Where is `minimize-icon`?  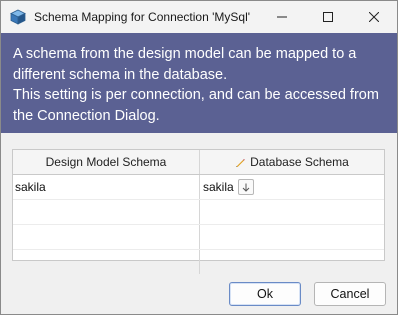 minimize-icon is located at coordinates (282, 17).